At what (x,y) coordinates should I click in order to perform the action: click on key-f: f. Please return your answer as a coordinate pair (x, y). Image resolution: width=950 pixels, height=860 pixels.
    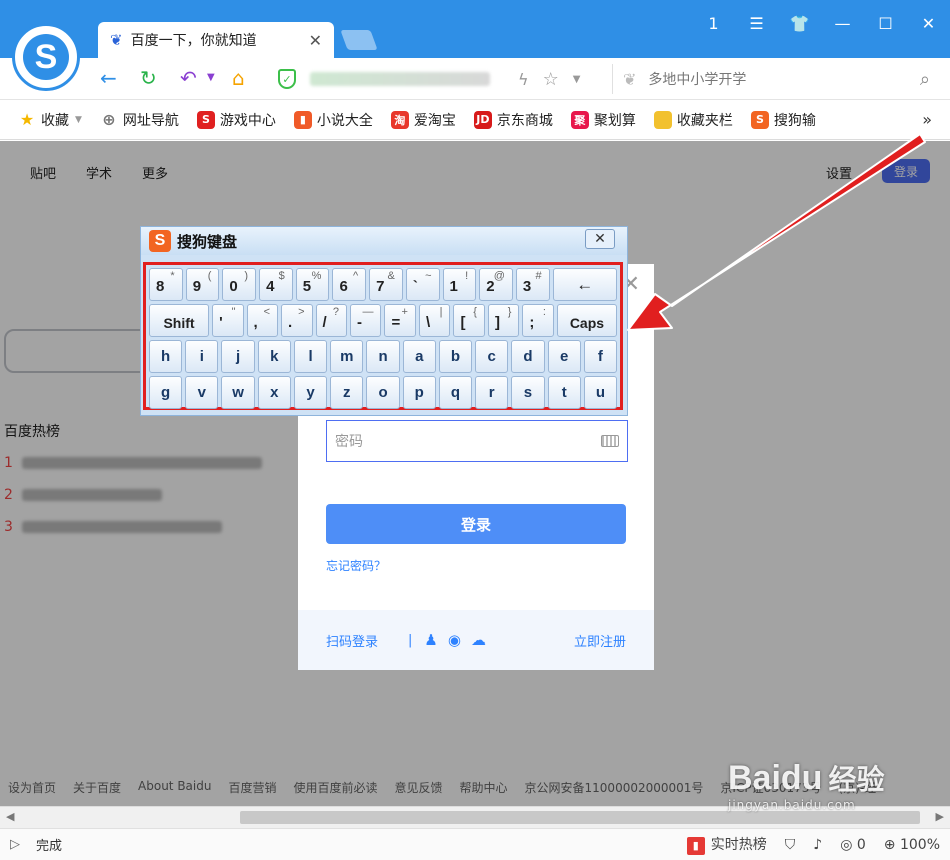
    Looking at the image, I should click on (600, 356).